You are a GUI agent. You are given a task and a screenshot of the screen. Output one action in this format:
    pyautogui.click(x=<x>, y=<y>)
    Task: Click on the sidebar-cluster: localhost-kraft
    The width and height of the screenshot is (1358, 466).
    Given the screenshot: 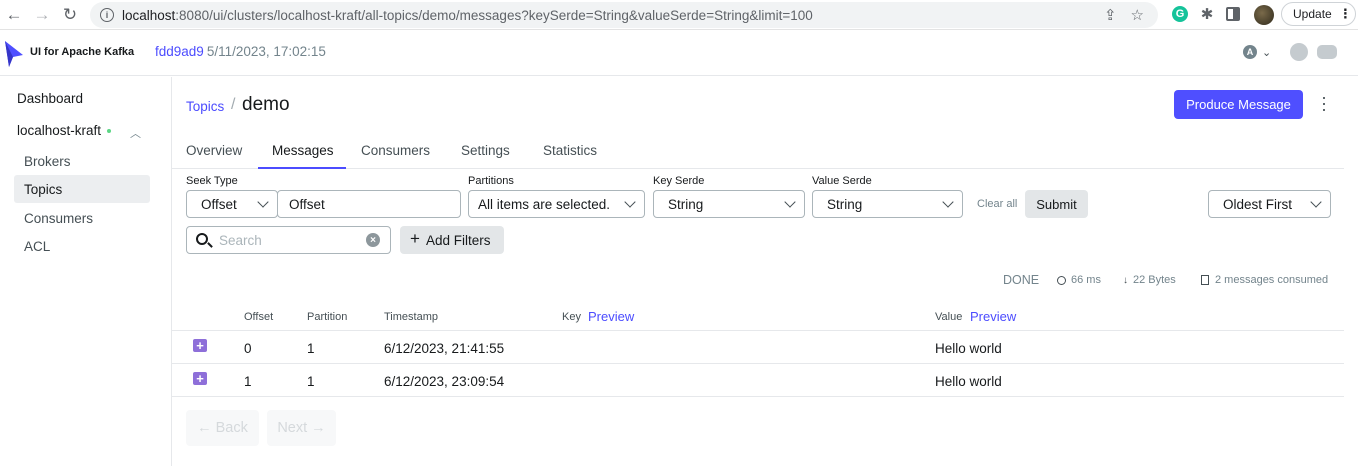 What is the action you would take?
    pyautogui.click(x=64, y=130)
    